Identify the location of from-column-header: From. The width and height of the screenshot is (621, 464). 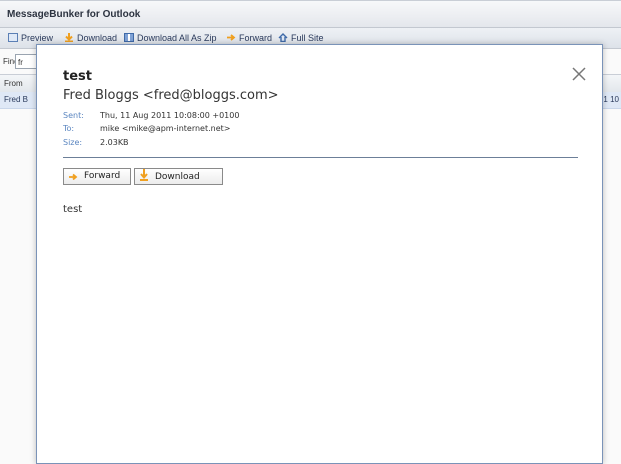
(13, 83).